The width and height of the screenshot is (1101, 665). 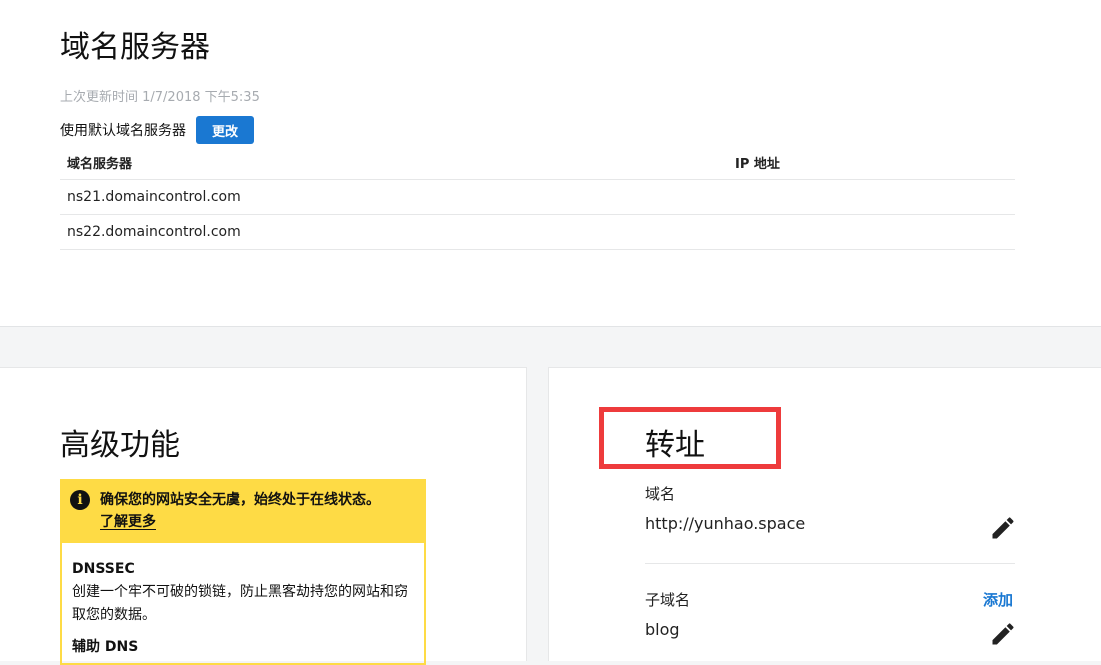 What do you see at coordinates (160, 97) in the screenshot?
I see `last-updated-text: 上次更新时间 1/7/2018 下午5:35` at bounding box center [160, 97].